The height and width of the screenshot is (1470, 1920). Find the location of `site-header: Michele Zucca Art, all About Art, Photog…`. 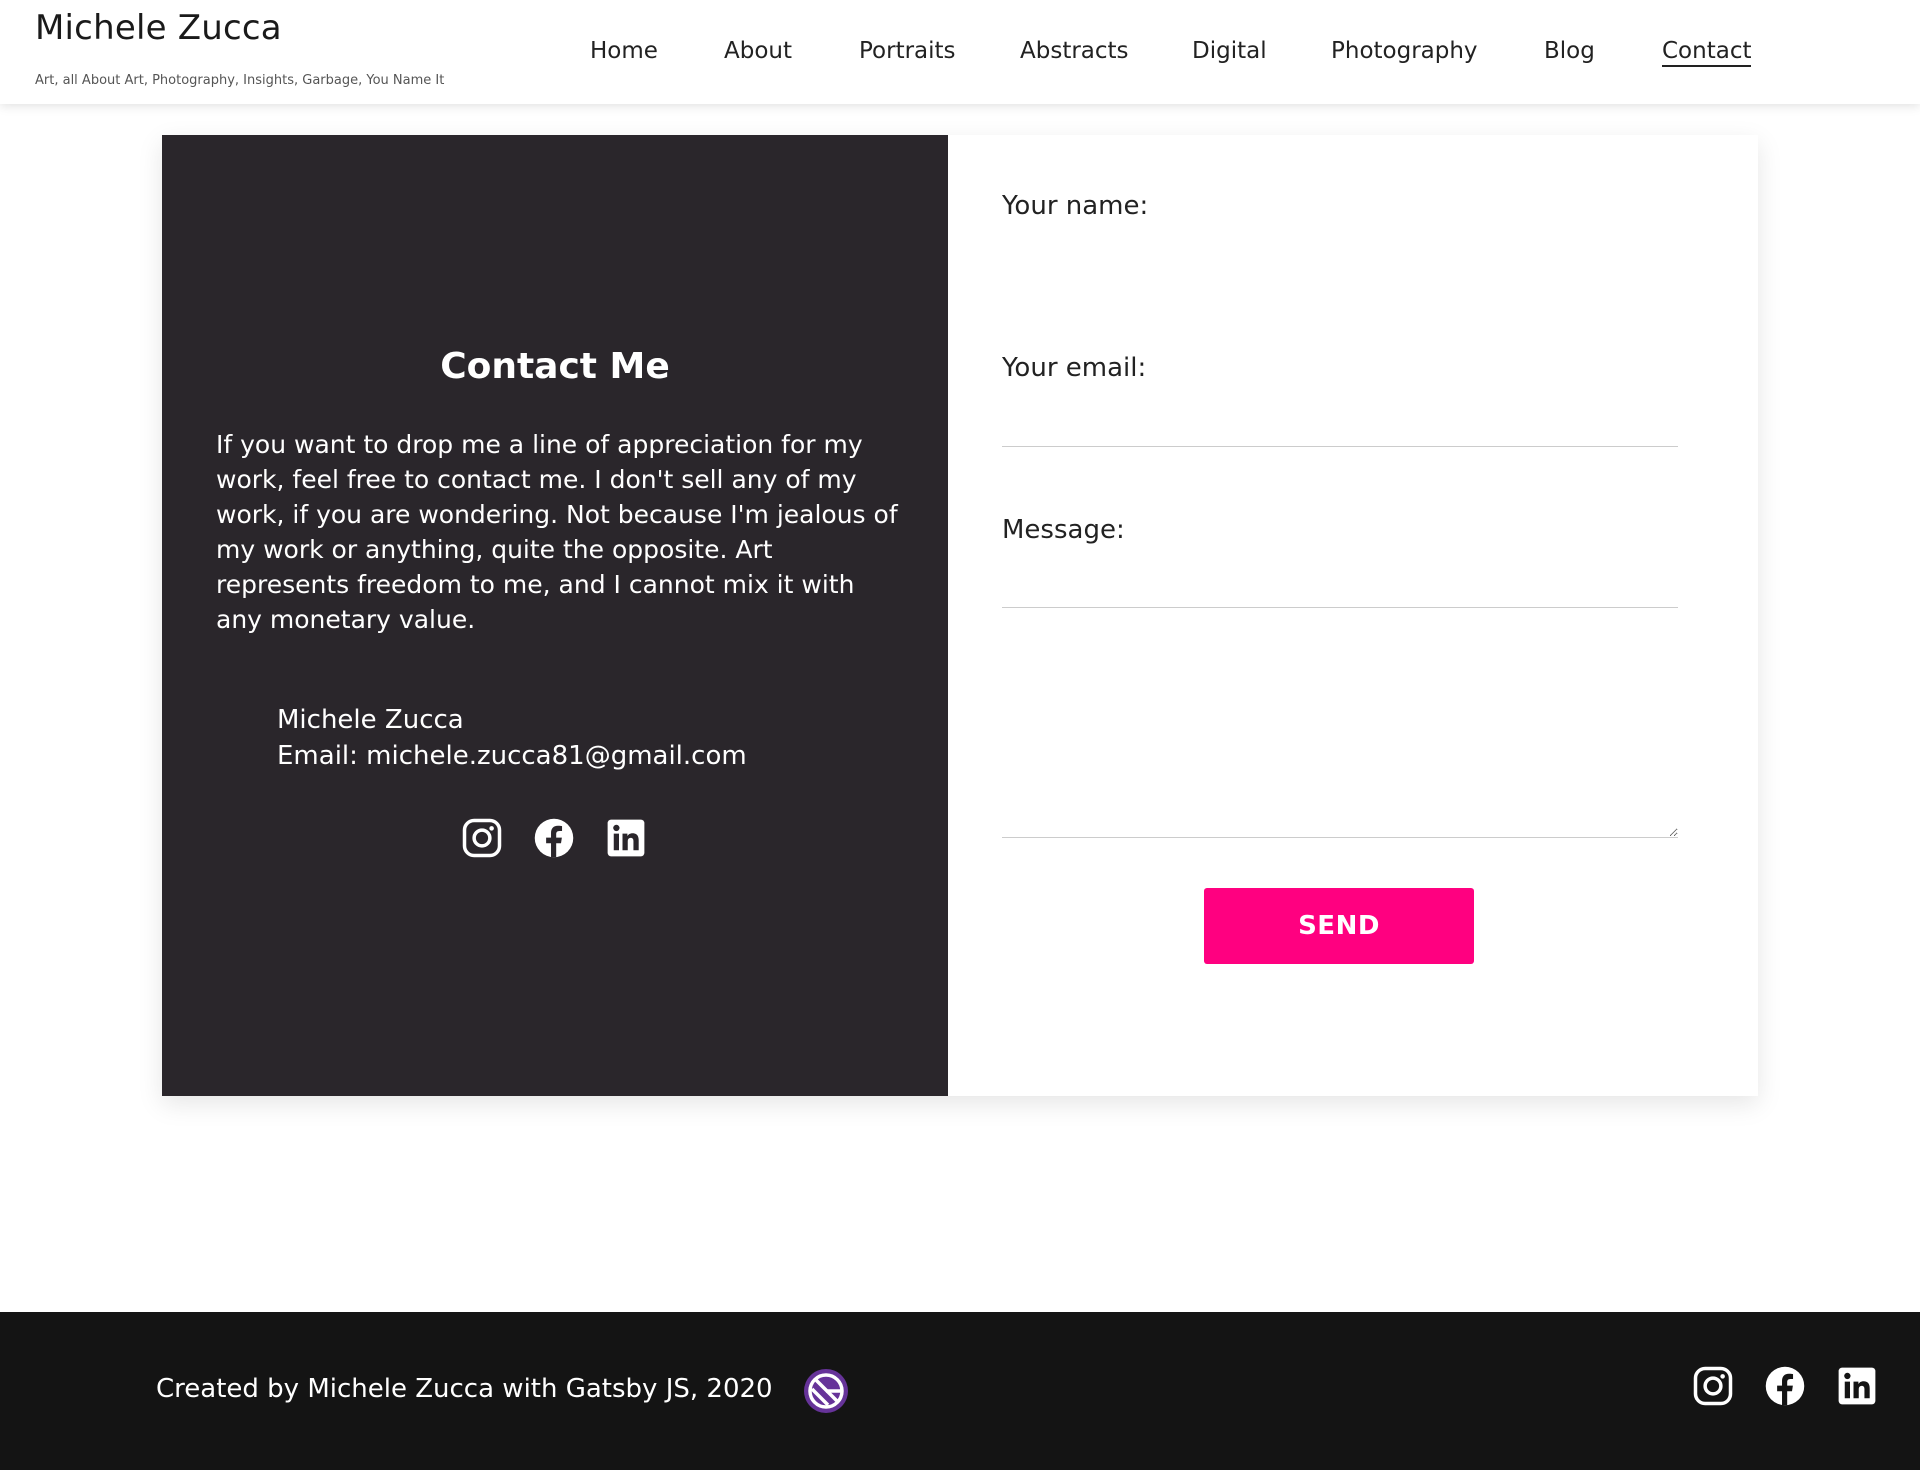

site-header: Michele Zucca Art, all About Art, Photog… is located at coordinates (960, 52).